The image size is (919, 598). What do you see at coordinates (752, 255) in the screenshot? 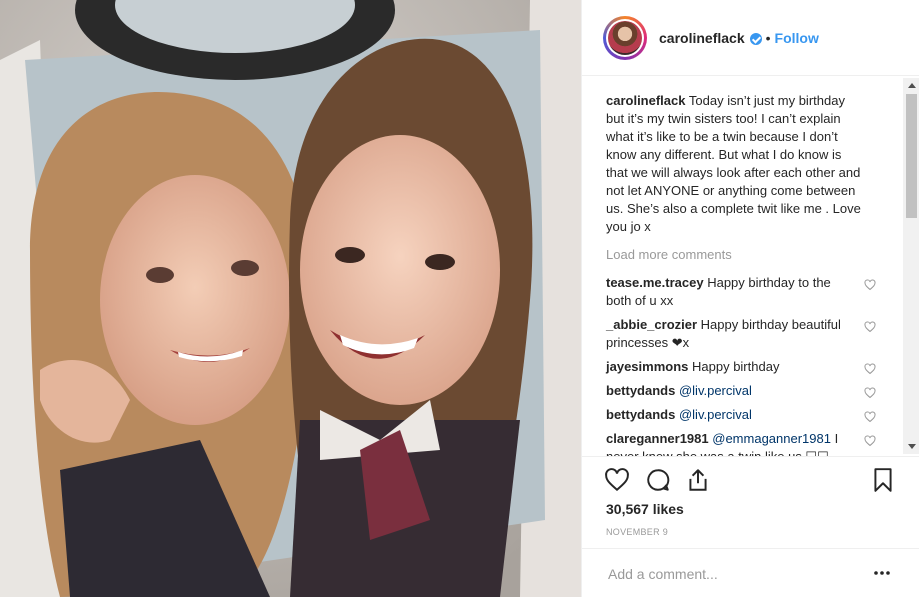
I see `load-more-comments-button: Load more comments` at bounding box center [752, 255].